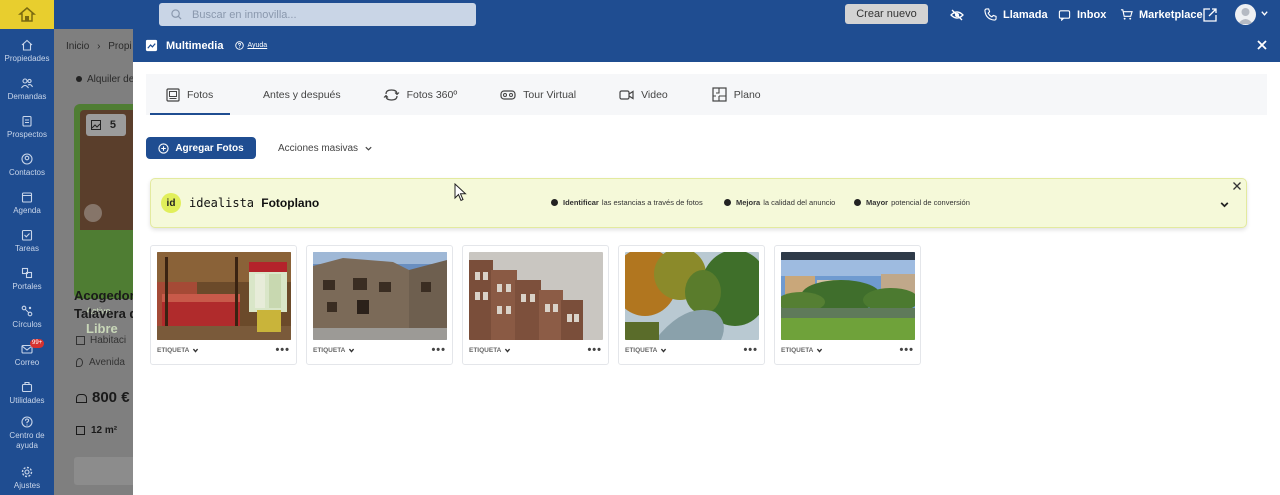 The height and width of the screenshot is (495, 1280). What do you see at coordinates (706, 45) in the screenshot?
I see `modal-header: Multimedia Ayuda` at bounding box center [706, 45].